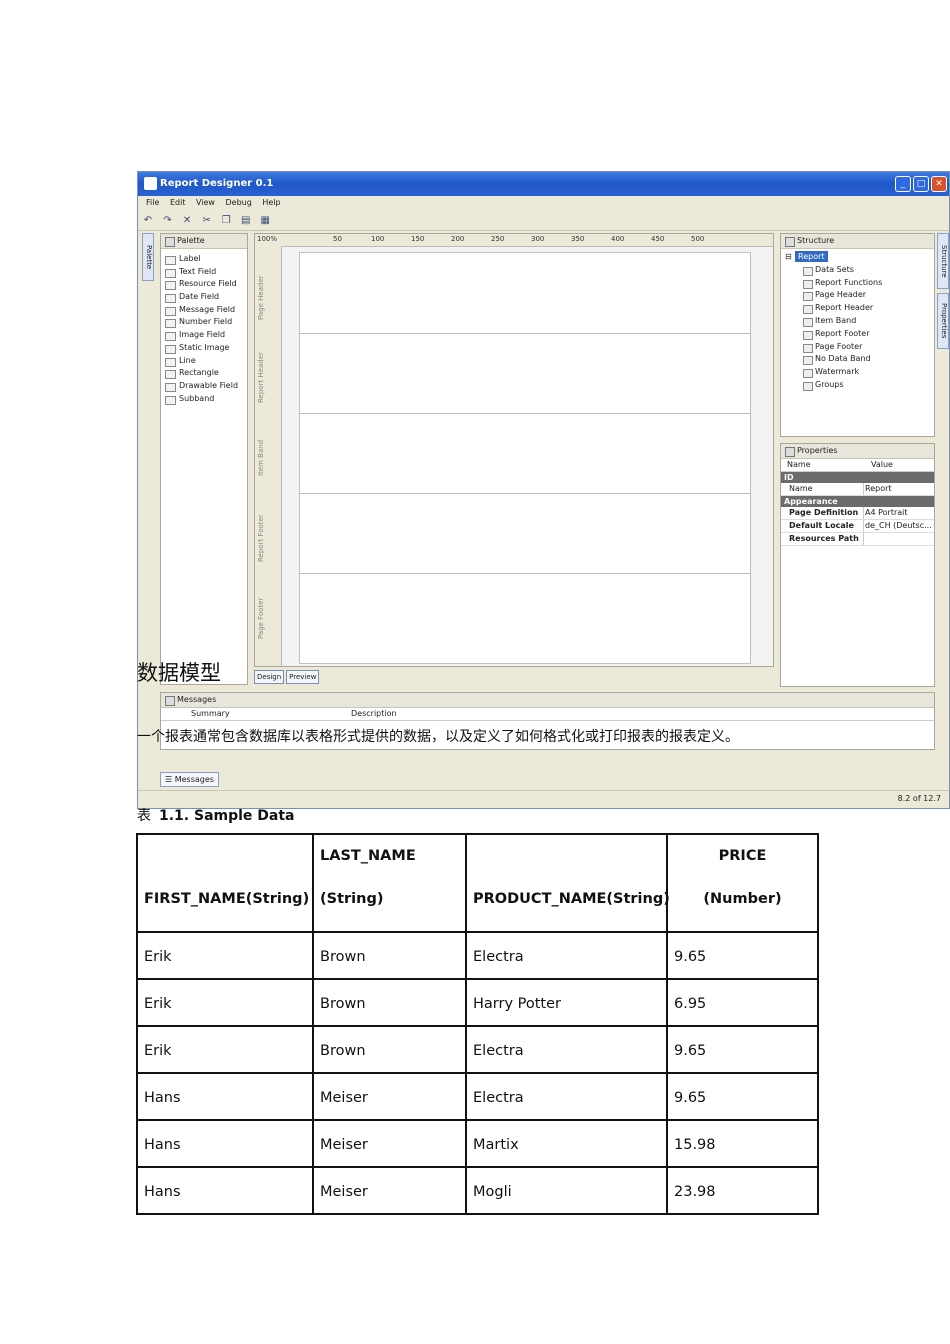 The width and height of the screenshot is (950, 1344). What do you see at coordinates (543, 184) in the screenshot?
I see `title-bar: Report Designer 0.1 _ □ ✕` at bounding box center [543, 184].